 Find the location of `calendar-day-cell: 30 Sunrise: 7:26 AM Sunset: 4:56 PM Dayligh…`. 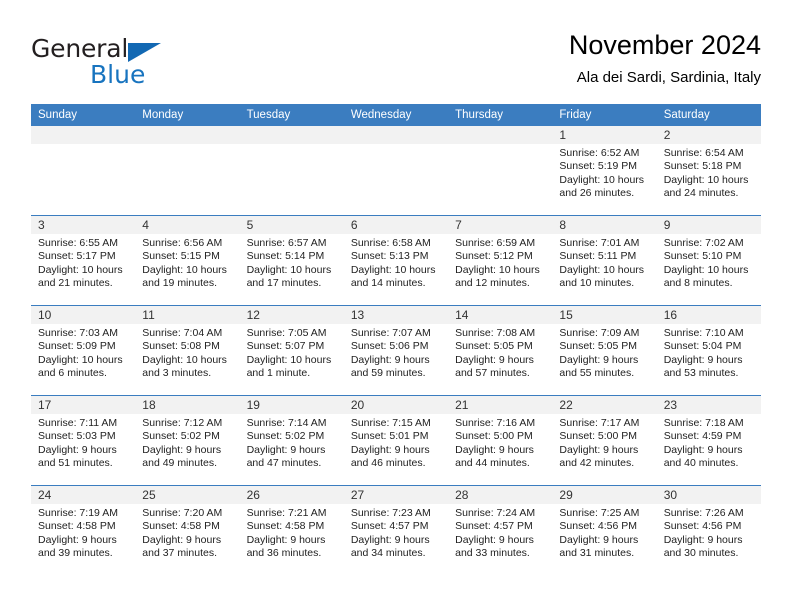

calendar-day-cell: 30 Sunrise: 7:26 AM Sunset: 4:56 PM Dayligh… is located at coordinates (708, 530).